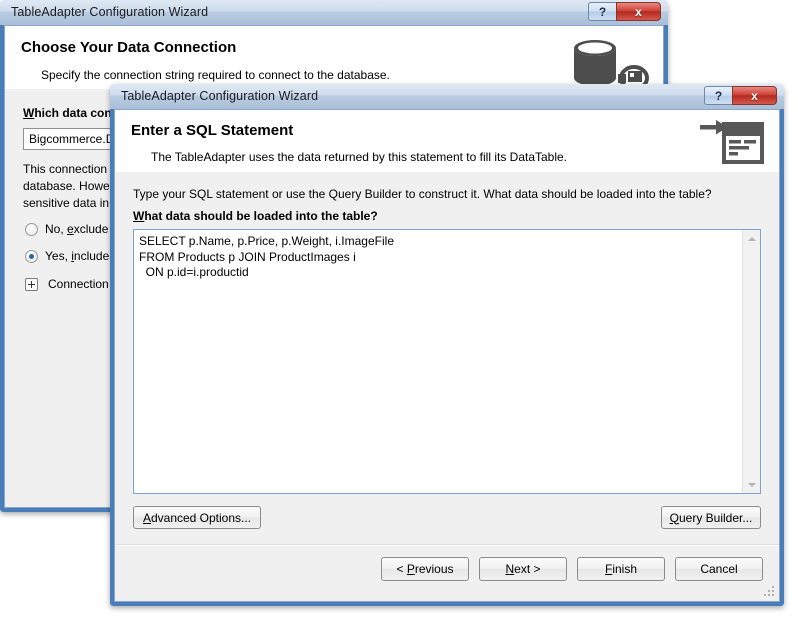 The image size is (798, 630). Describe the element at coordinates (719, 569) in the screenshot. I see `cancel-button: Cancel` at that location.